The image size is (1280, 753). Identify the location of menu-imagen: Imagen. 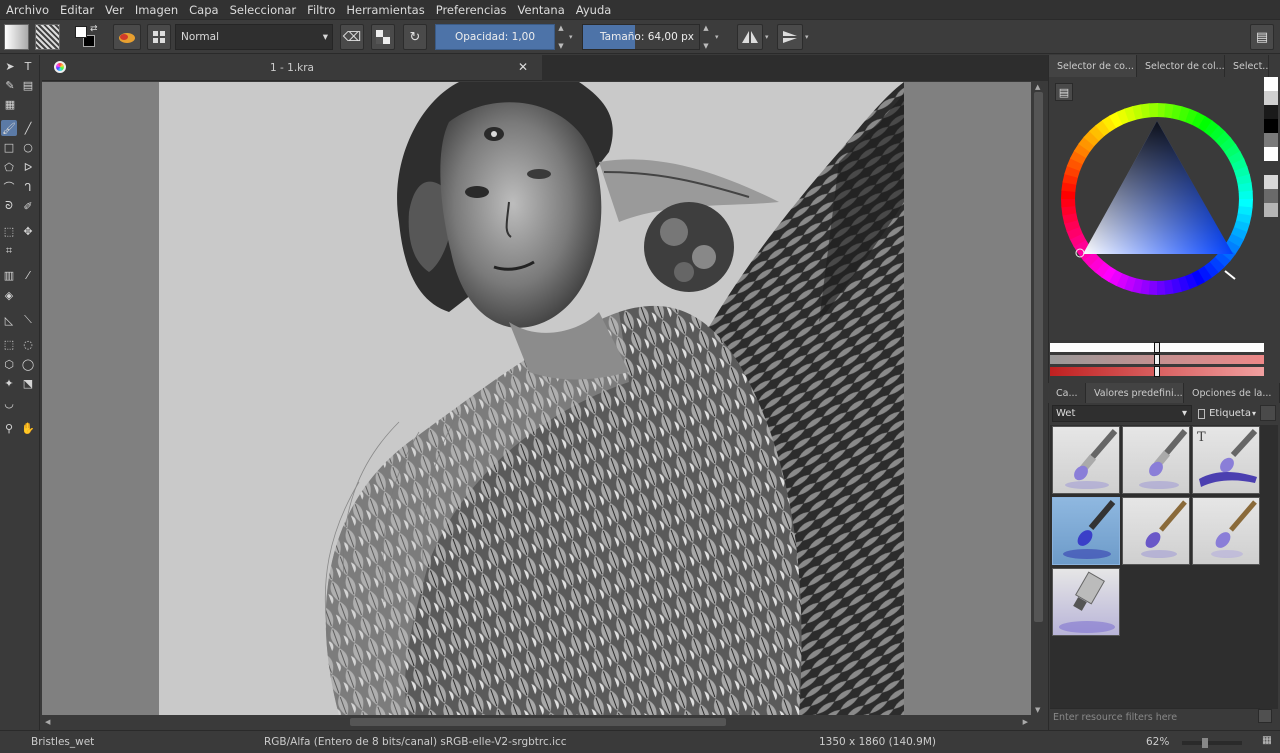
(156, 10).